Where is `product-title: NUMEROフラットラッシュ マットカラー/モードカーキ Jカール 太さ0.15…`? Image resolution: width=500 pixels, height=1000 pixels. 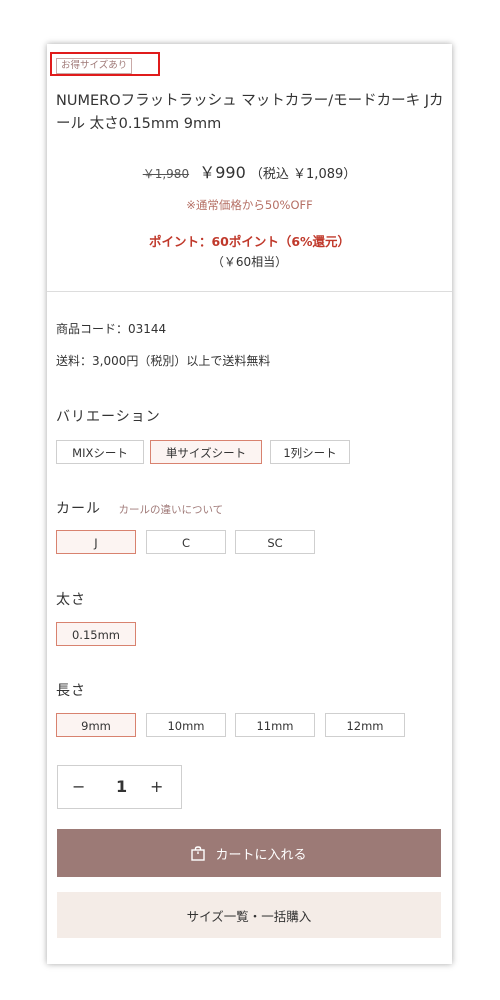 product-title: NUMEROフラットラッシュ マットカラー/モードカーキ Jカール 太さ0.15… is located at coordinates (250, 112).